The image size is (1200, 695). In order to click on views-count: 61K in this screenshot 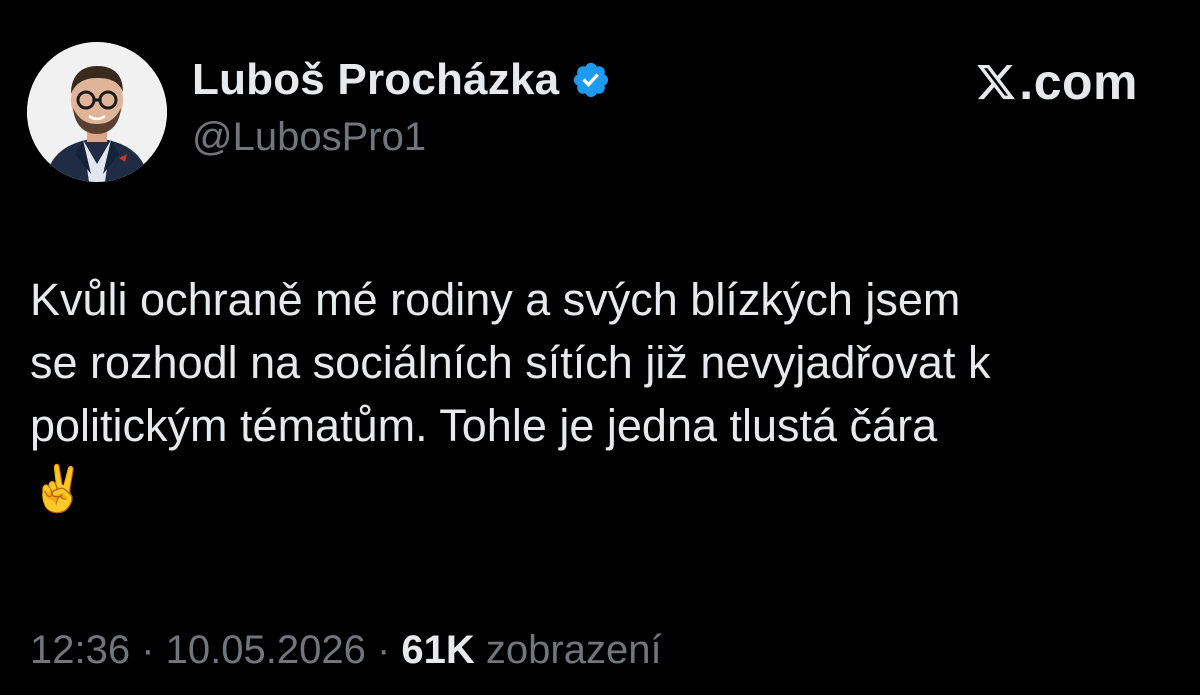, I will do `click(437, 650)`.